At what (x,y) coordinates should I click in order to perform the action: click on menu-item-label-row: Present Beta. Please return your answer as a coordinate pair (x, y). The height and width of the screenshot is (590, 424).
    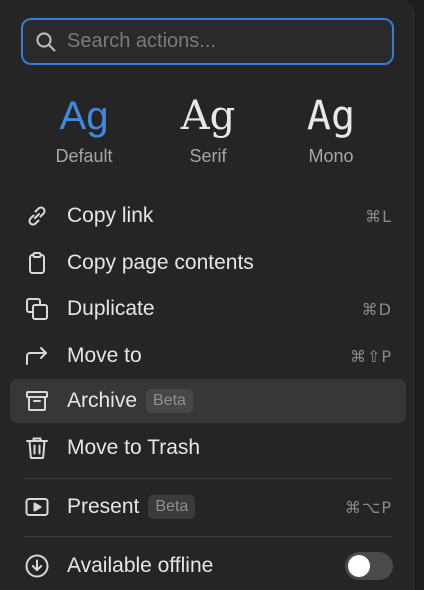
    Looking at the image, I should click on (131, 507).